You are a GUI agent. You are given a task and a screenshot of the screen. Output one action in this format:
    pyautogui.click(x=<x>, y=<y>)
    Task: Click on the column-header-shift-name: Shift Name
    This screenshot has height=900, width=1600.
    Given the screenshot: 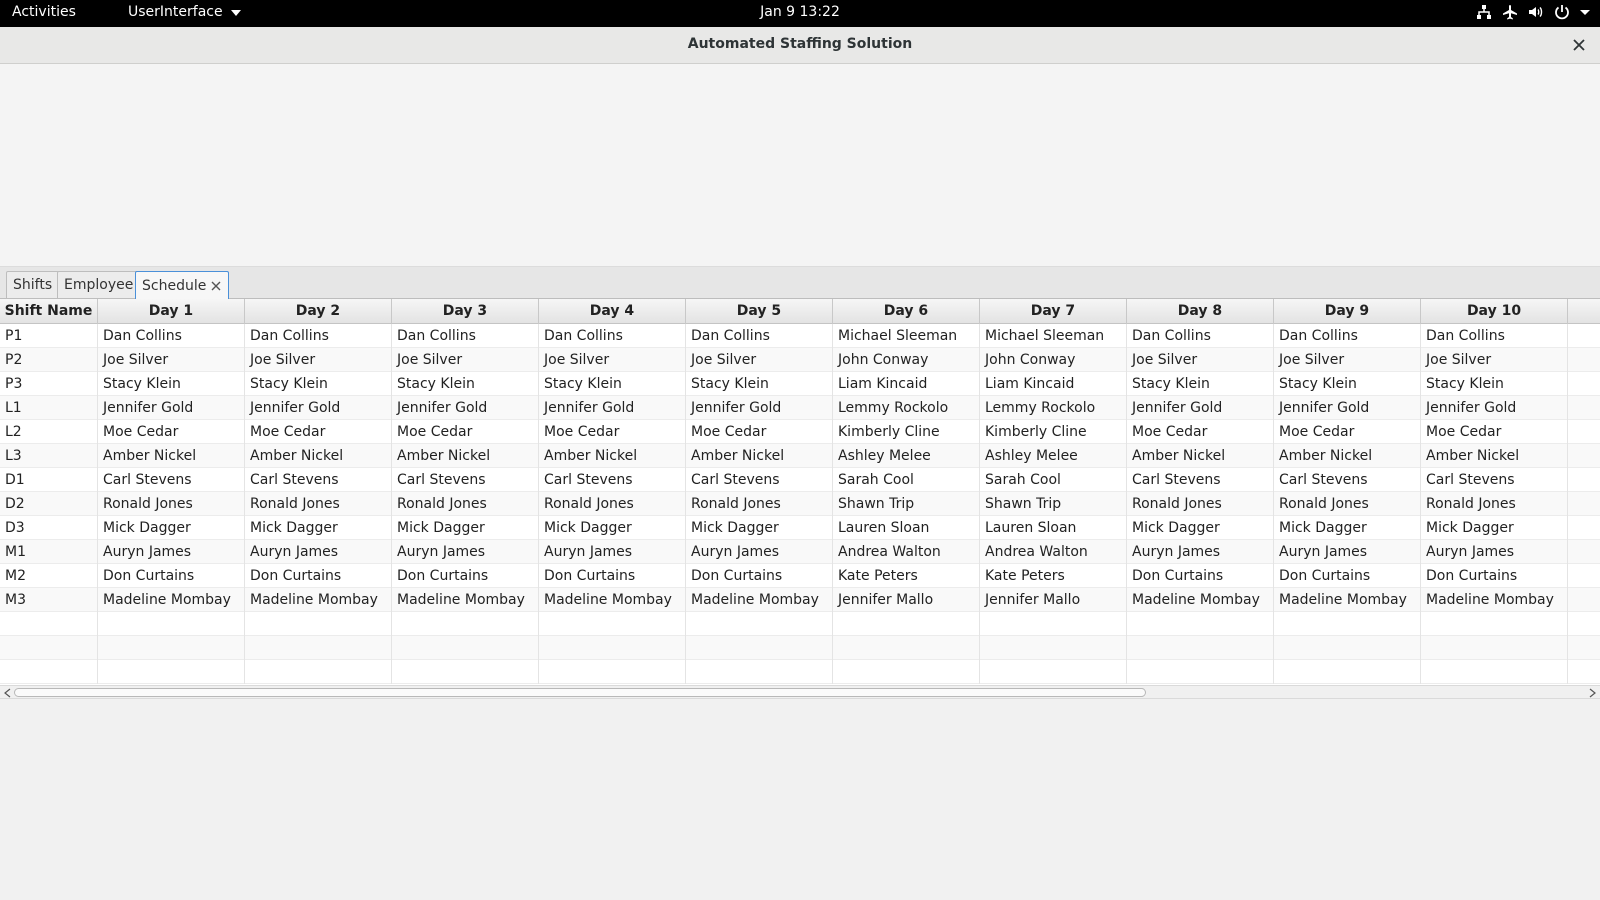 What is the action you would take?
    pyautogui.click(x=49, y=311)
    